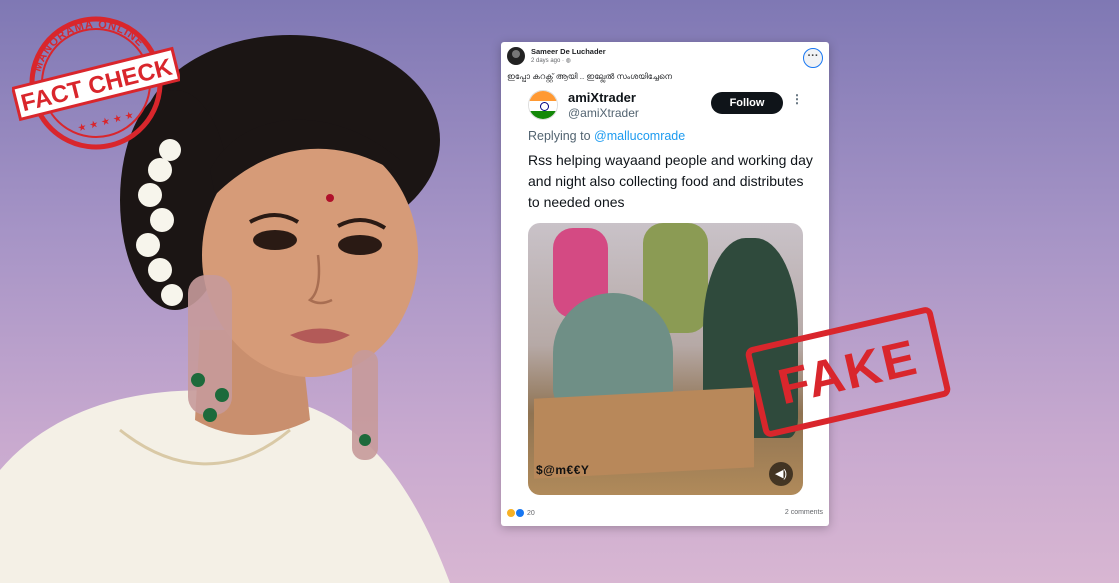 The height and width of the screenshot is (583, 1119). I want to click on fake-label: FAKE, so click(848, 372).